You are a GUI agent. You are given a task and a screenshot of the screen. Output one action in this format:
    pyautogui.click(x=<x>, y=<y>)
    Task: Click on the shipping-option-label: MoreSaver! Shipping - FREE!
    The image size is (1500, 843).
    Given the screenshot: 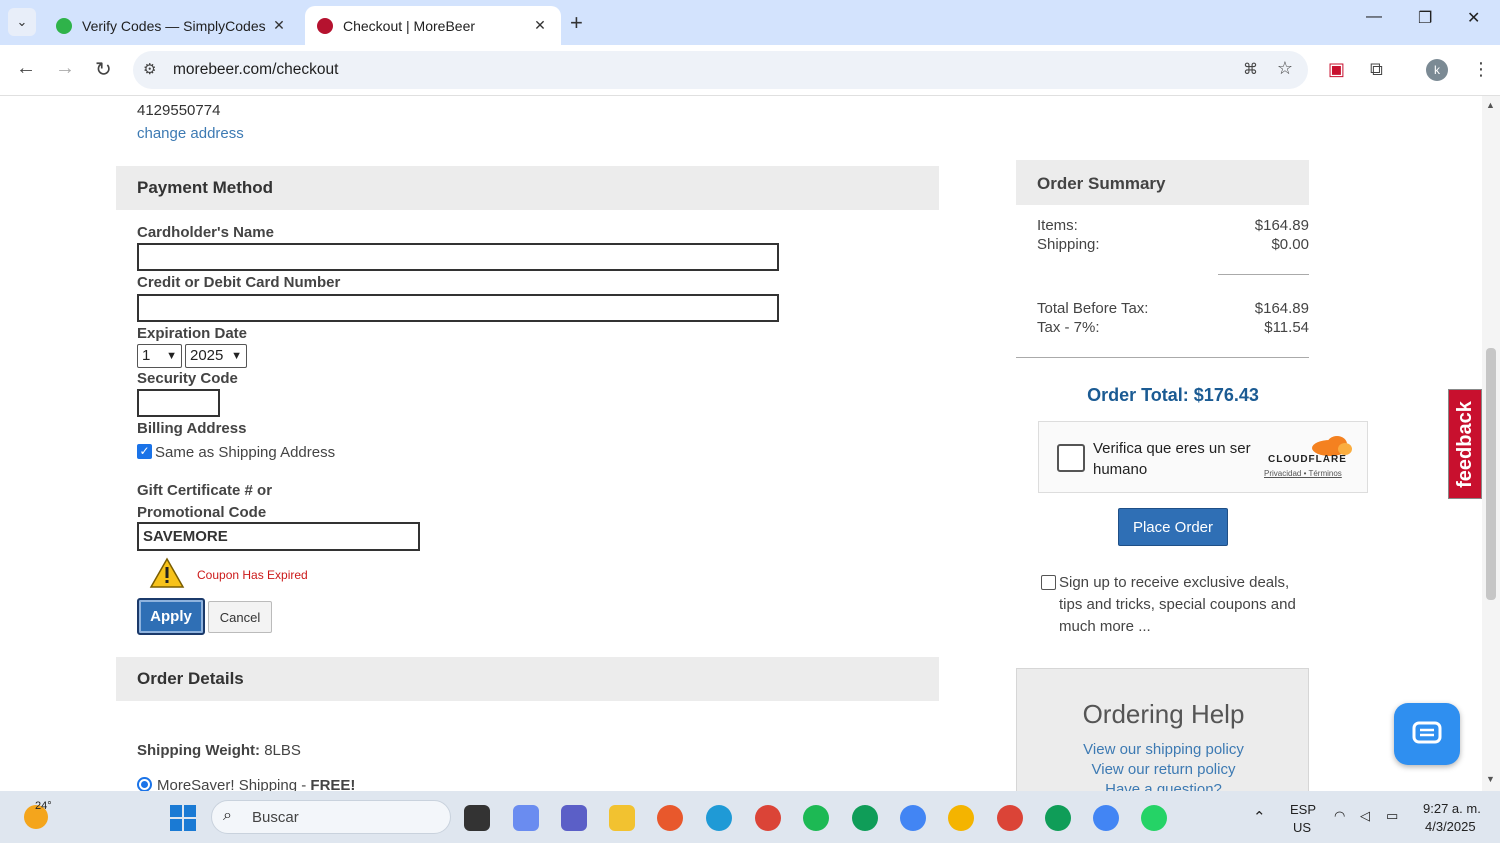 What is the action you would take?
    pyautogui.click(x=256, y=784)
    